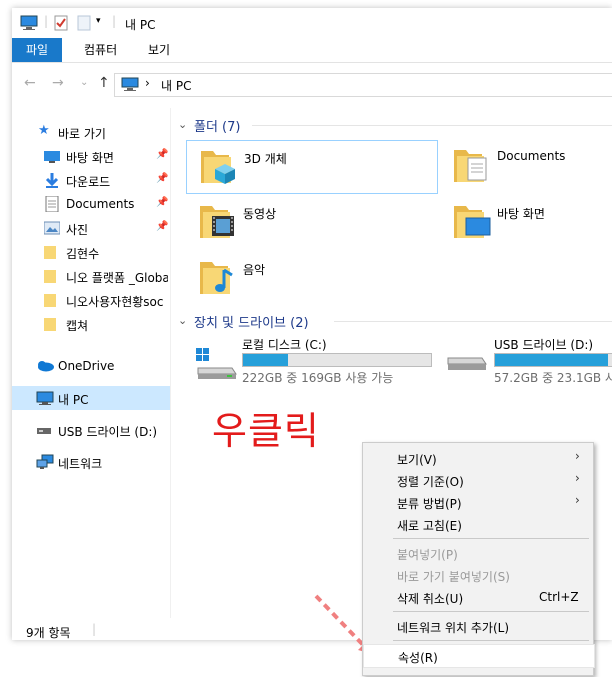 This screenshot has height=677, width=612. I want to click on folder-documents-icon, so click(470, 166).